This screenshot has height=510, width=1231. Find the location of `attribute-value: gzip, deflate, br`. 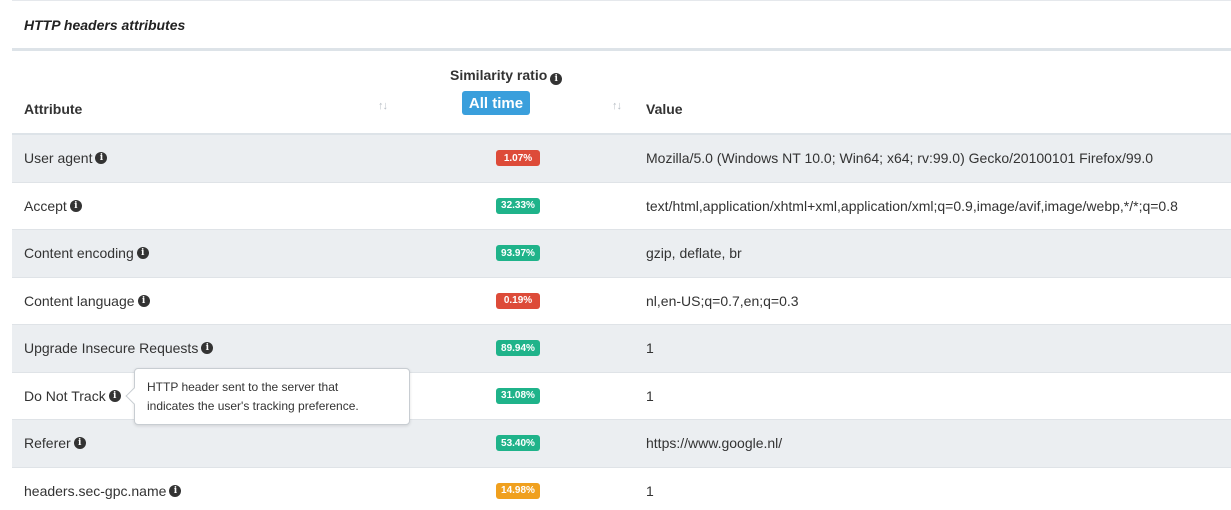

attribute-value: gzip, deflate, br is located at coordinates (694, 253).